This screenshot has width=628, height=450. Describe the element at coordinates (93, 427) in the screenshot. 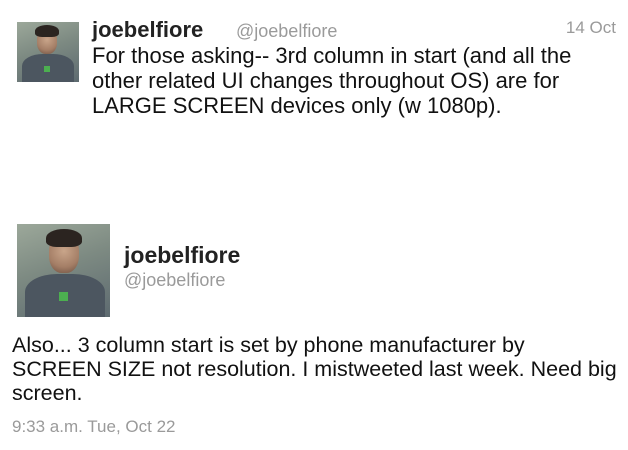

I see `tweet-timestamp: 9:33 a.m. Tue, Oct 22` at that location.